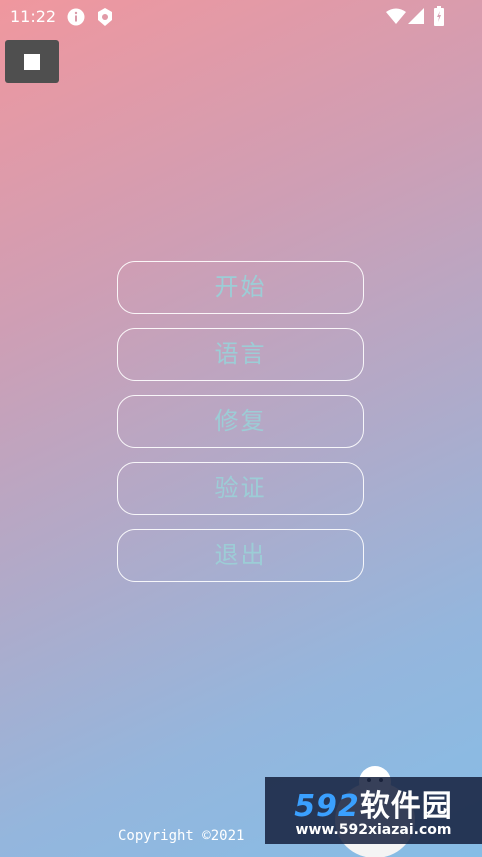 This screenshot has height=857, width=482. Describe the element at coordinates (105, 17) in the screenshot. I see `app-status-icon` at that location.